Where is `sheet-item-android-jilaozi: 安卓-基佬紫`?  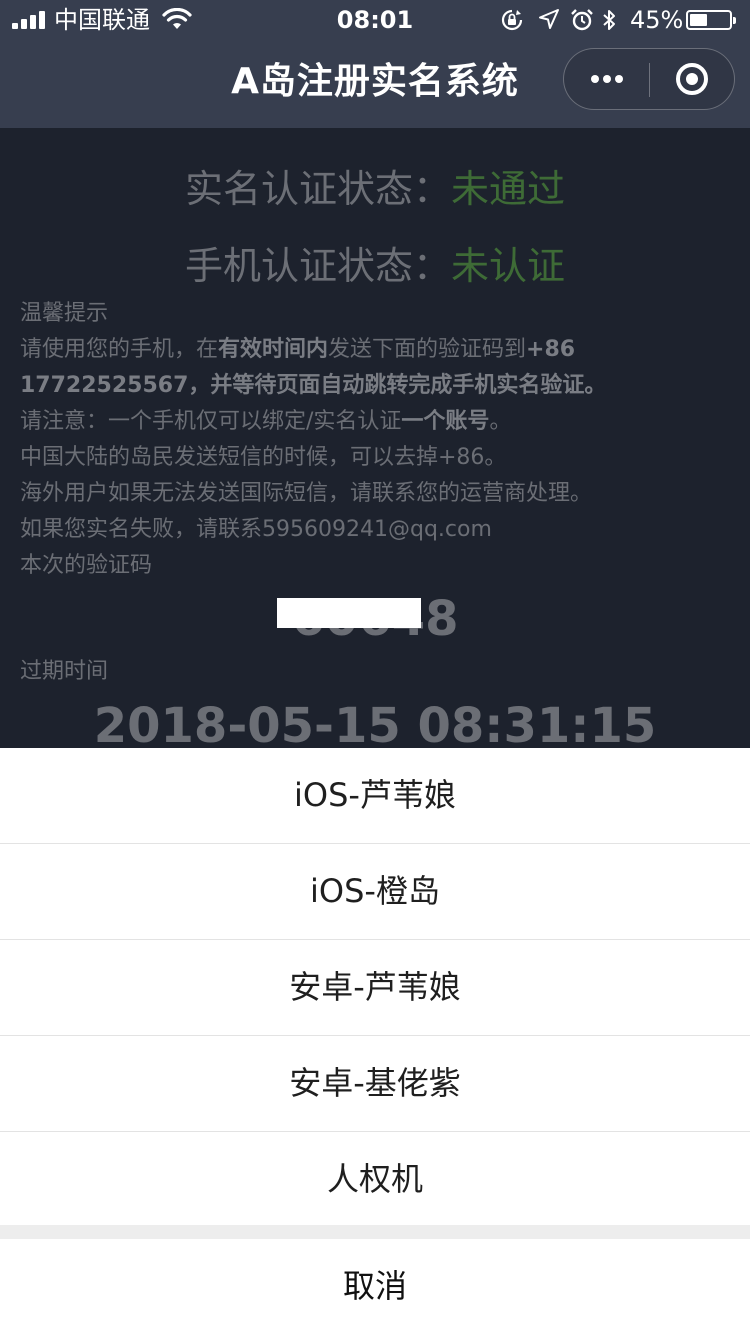 sheet-item-android-jilaozi: 安卓-基佬紫 is located at coordinates (375, 1084).